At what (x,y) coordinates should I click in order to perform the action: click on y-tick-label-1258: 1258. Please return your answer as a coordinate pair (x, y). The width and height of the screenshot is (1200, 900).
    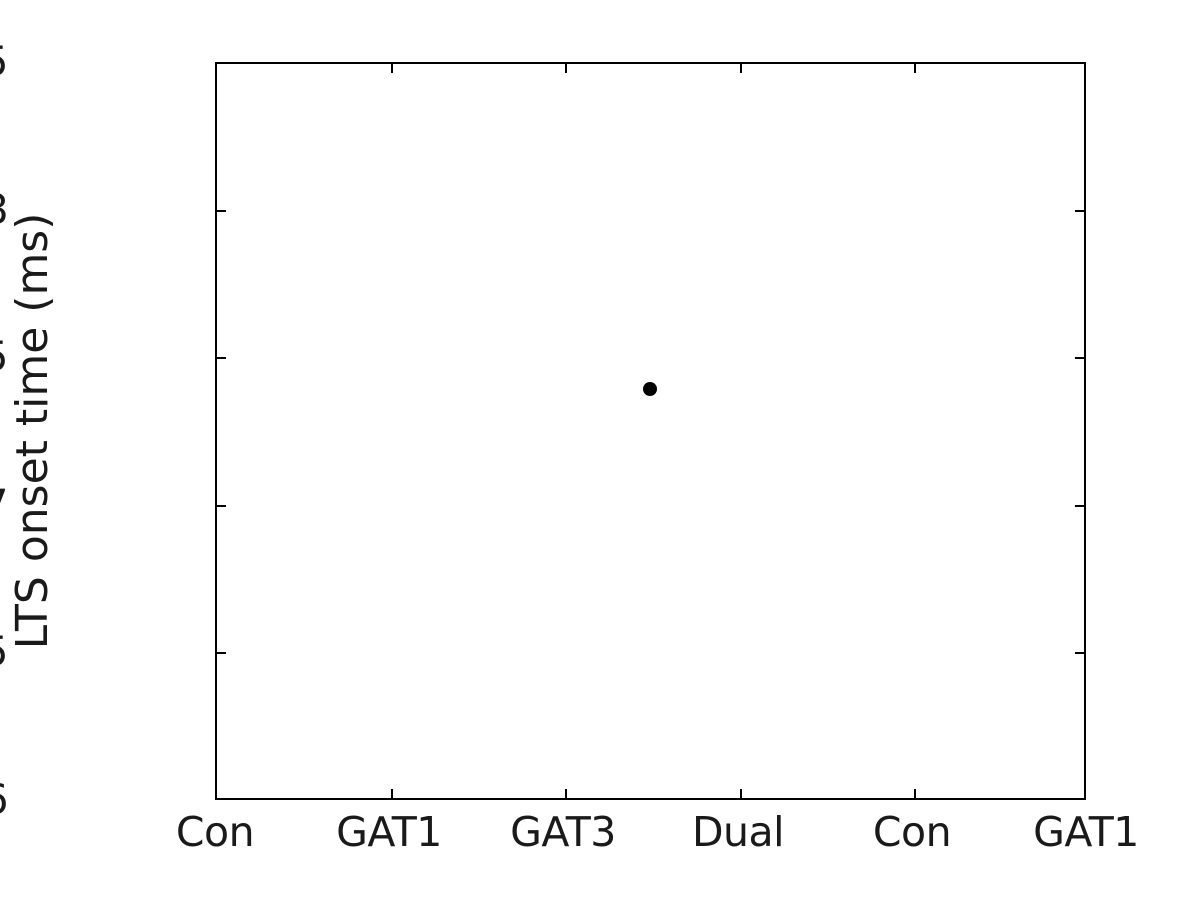
    Looking at the image, I should click on (4, 210).